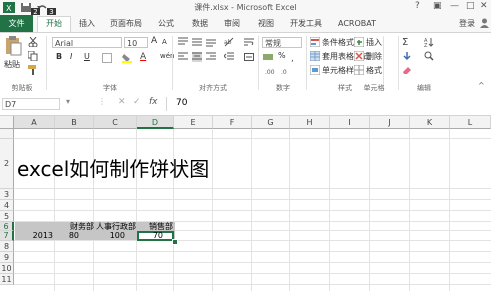  What do you see at coordinates (67, 235) in the screenshot?
I see `data-cell-finance: 80` at bounding box center [67, 235].